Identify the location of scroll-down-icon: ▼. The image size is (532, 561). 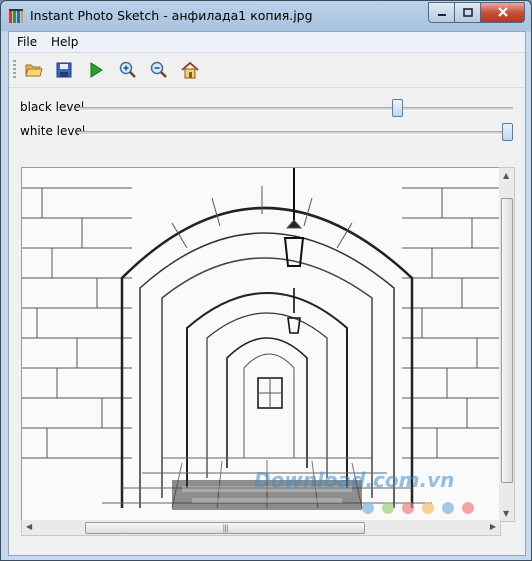
(506, 513).